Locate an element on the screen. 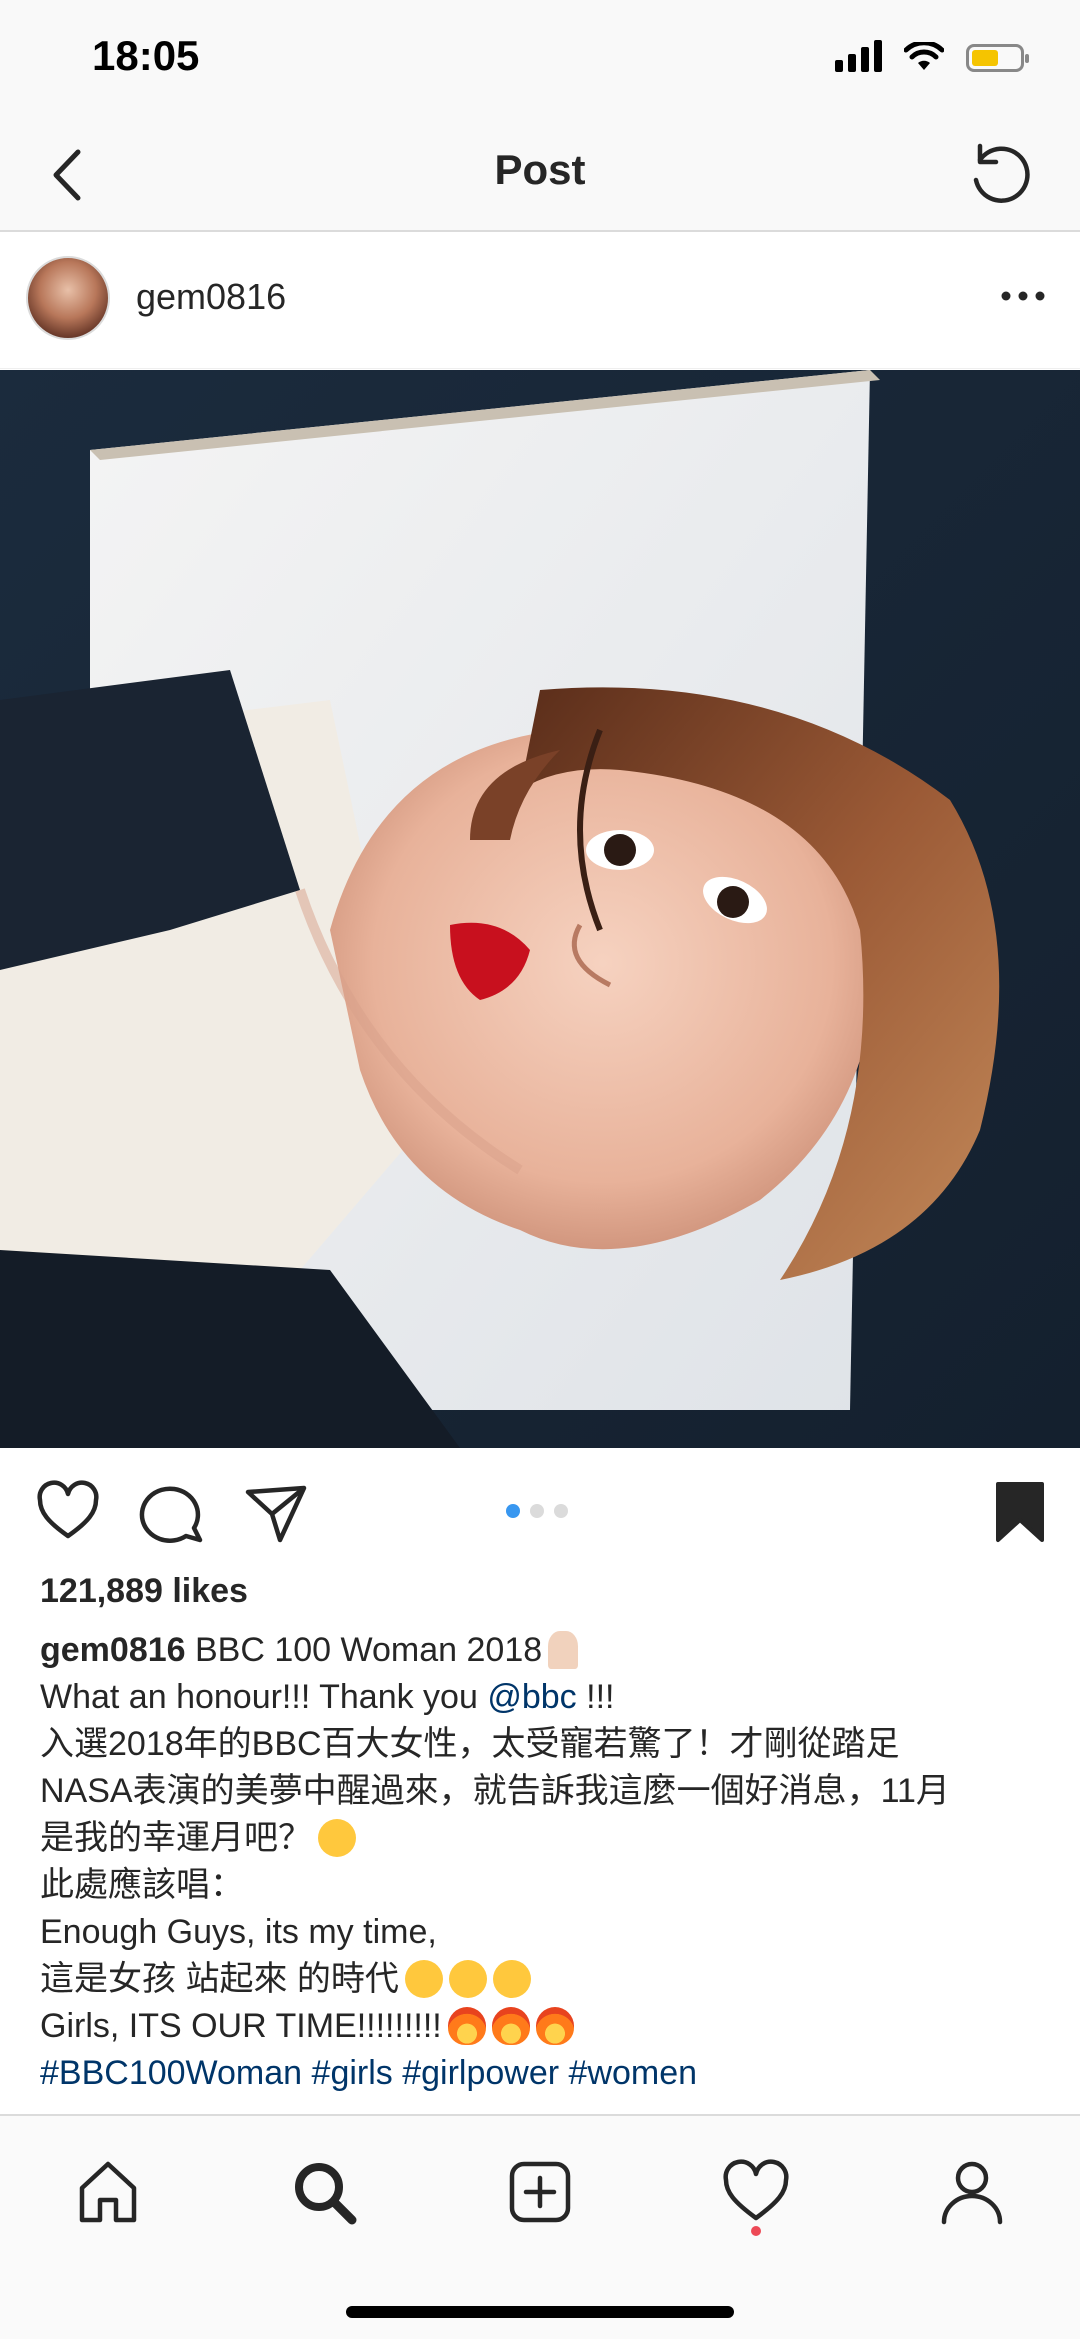 Image resolution: width=1080 pixels, height=2339 pixels. mention-link: @bbc is located at coordinates (531, 1697).